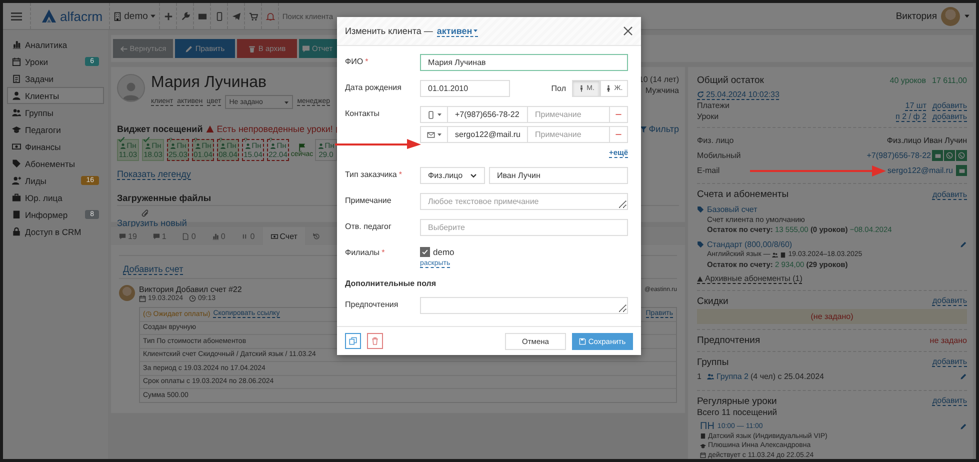 This screenshot has width=979, height=462. I want to click on people-icon, so click(710, 376).